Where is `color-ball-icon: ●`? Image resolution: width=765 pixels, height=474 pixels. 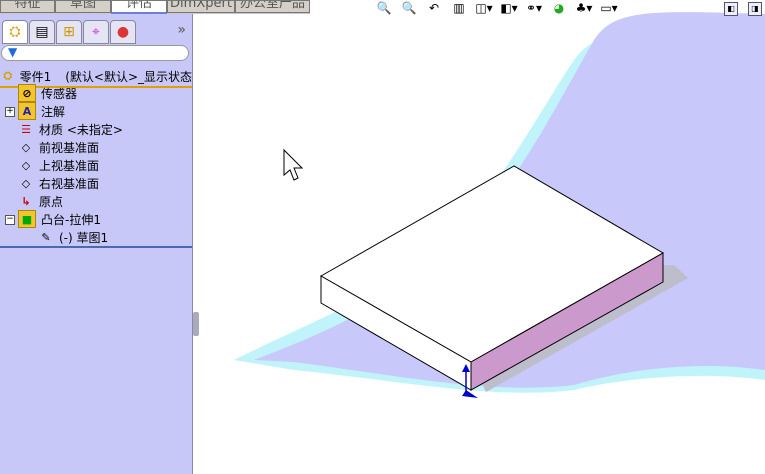
color-ball-icon: ● is located at coordinates (123, 32).